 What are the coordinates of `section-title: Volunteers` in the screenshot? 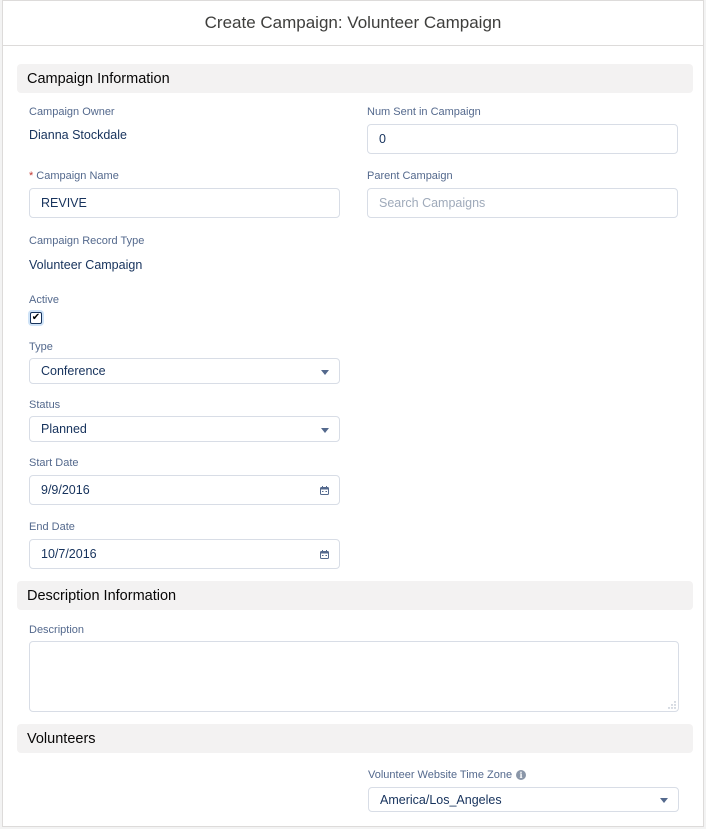 It's located at (61, 738).